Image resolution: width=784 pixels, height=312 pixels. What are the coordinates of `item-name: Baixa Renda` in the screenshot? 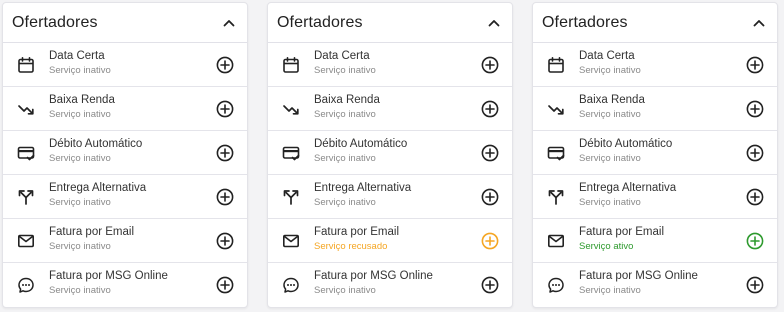 It's located at (612, 99).